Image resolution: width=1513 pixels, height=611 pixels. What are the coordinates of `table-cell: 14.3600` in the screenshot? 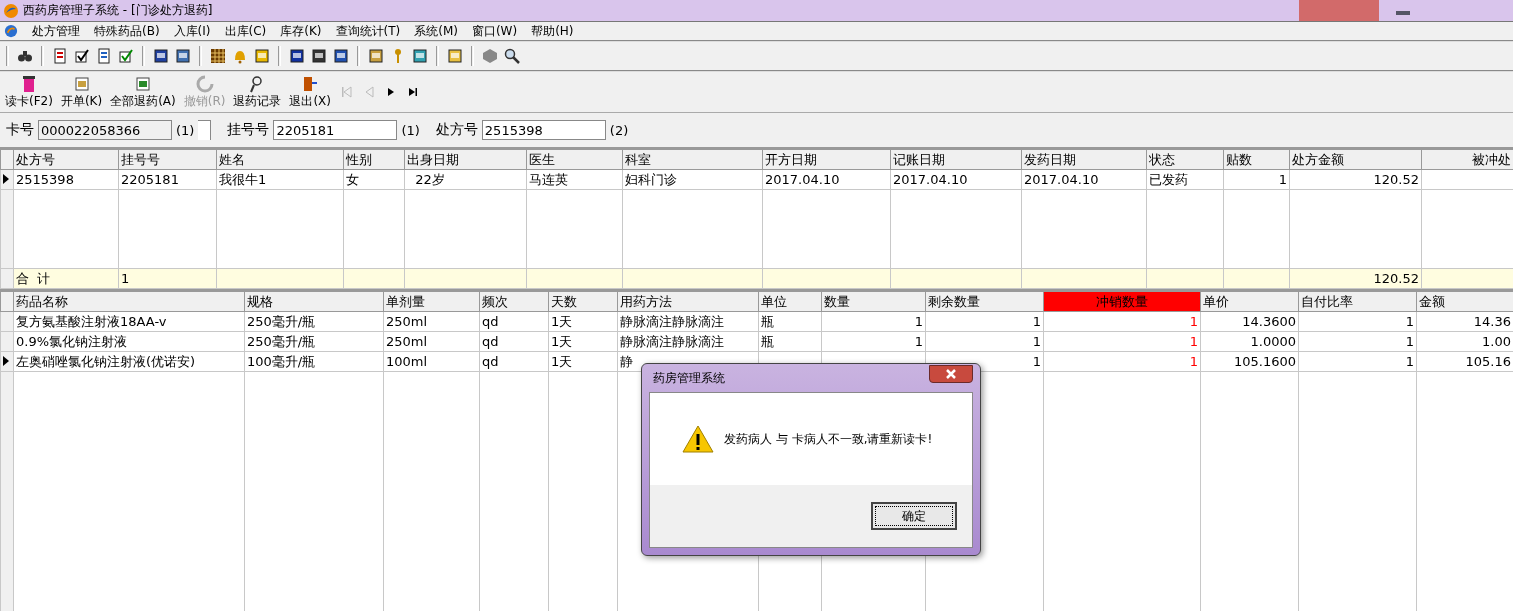 It's located at (1269, 321).